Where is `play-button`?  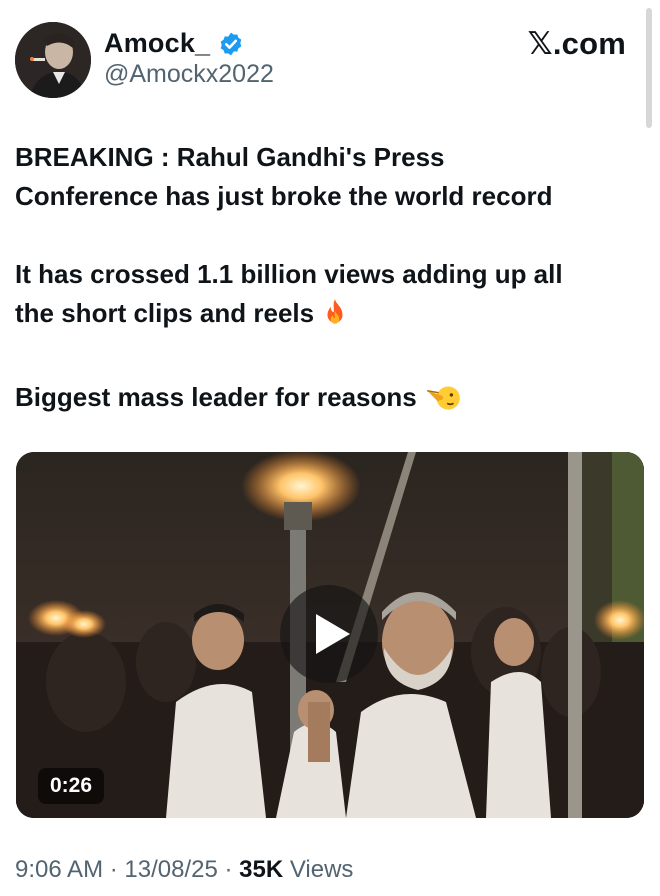 play-button is located at coordinates (329, 634).